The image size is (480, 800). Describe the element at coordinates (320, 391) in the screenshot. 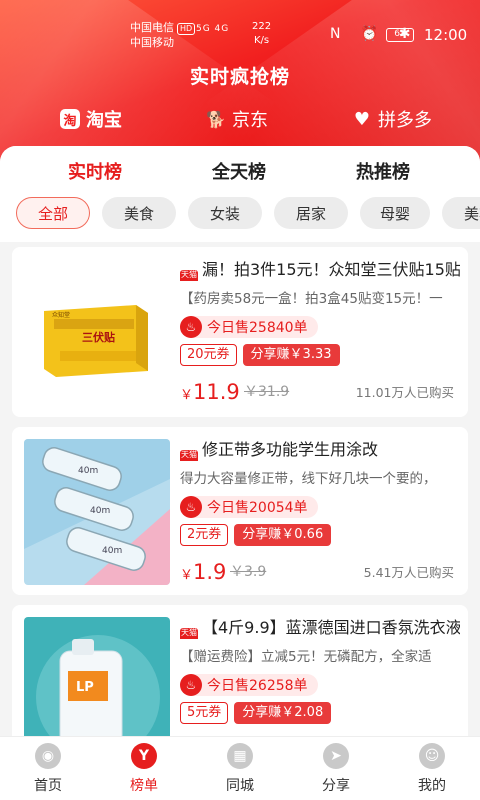

I see `price-row: ￥11.9 ￥31.9 11.01万人已购买` at that location.